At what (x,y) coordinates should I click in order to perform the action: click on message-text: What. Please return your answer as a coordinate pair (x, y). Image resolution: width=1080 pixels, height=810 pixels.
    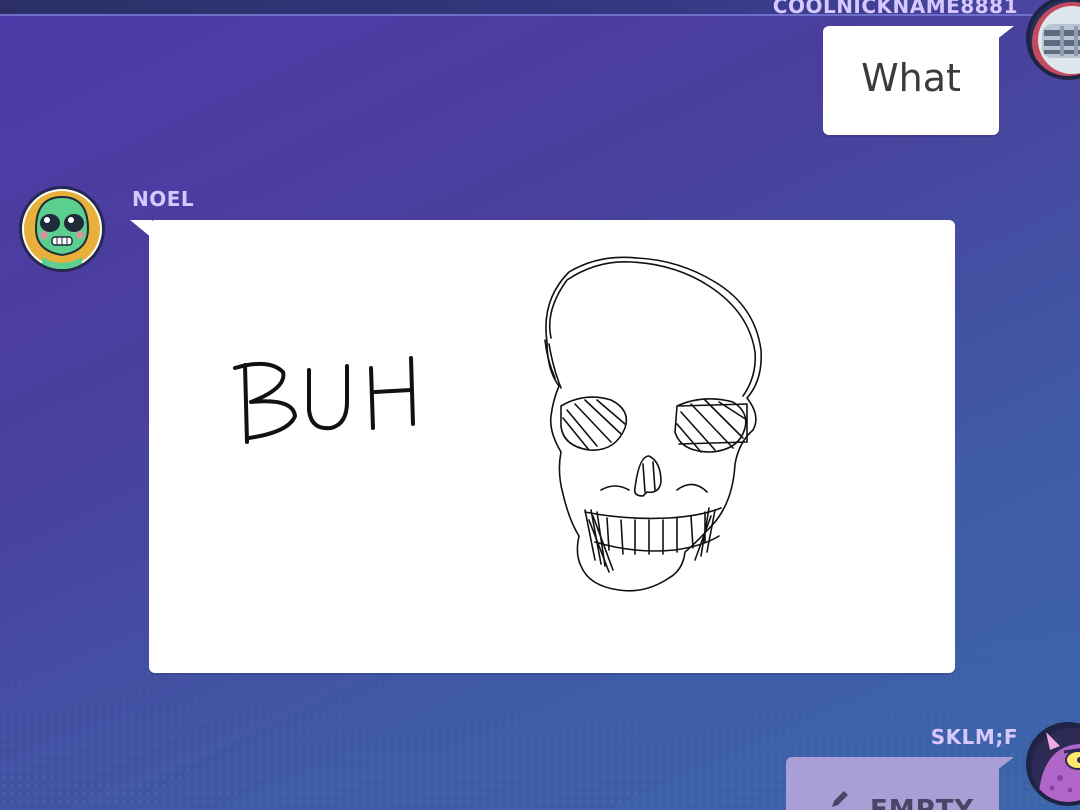
    Looking at the image, I should click on (911, 78).